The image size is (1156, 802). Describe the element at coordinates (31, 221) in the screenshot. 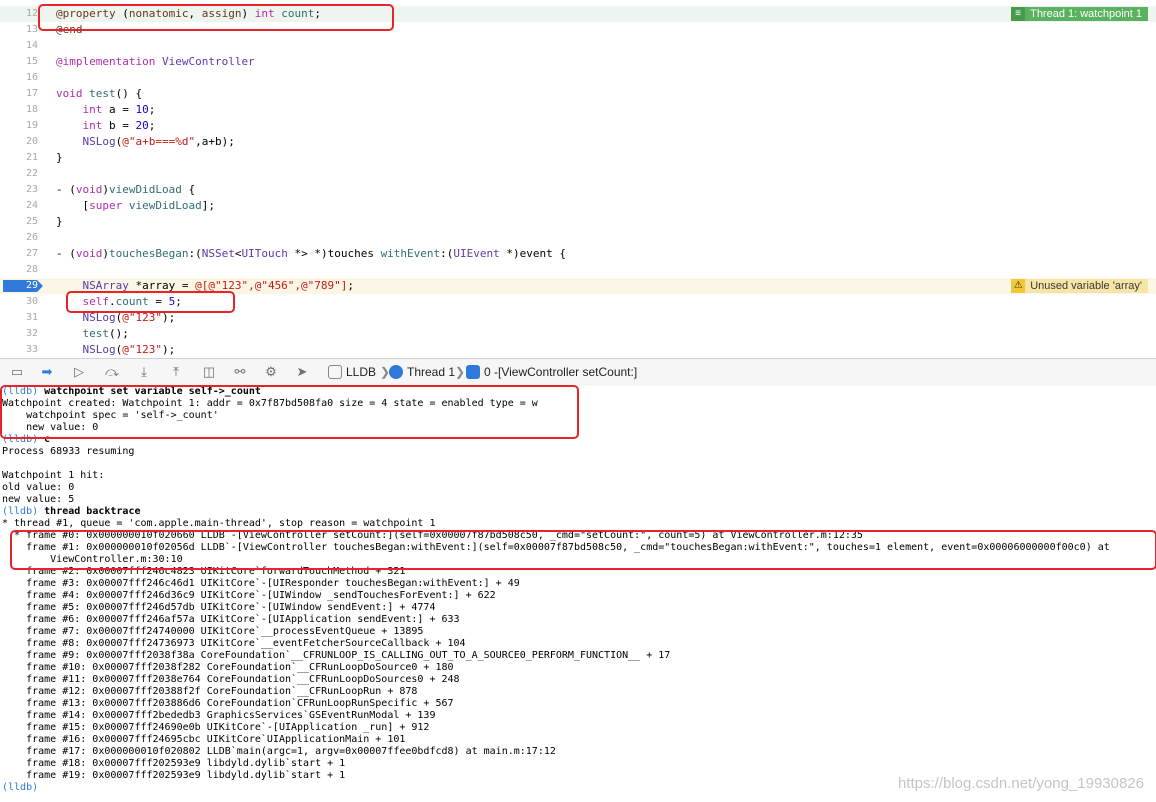

I see `line-number: 25` at that location.